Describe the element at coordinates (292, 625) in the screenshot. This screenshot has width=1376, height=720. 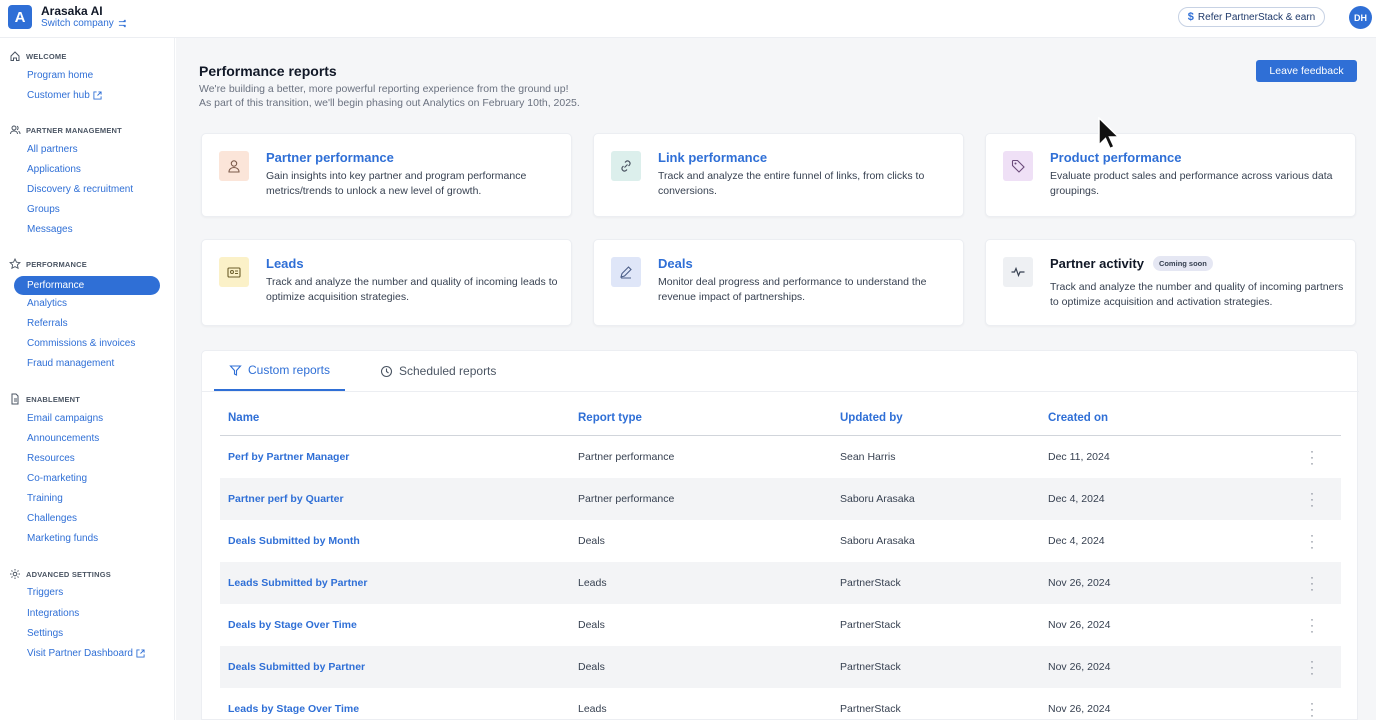
I see `report-name-link: Deals by Stage Over Time` at that location.